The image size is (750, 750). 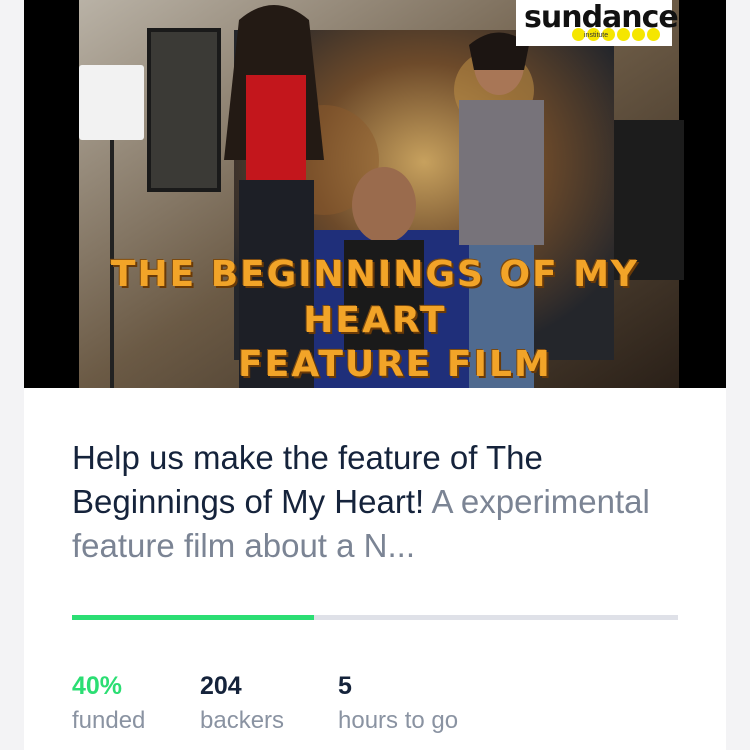 What do you see at coordinates (108, 703) in the screenshot?
I see `stat-funded: 40% funded` at bounding box center [108, 703].